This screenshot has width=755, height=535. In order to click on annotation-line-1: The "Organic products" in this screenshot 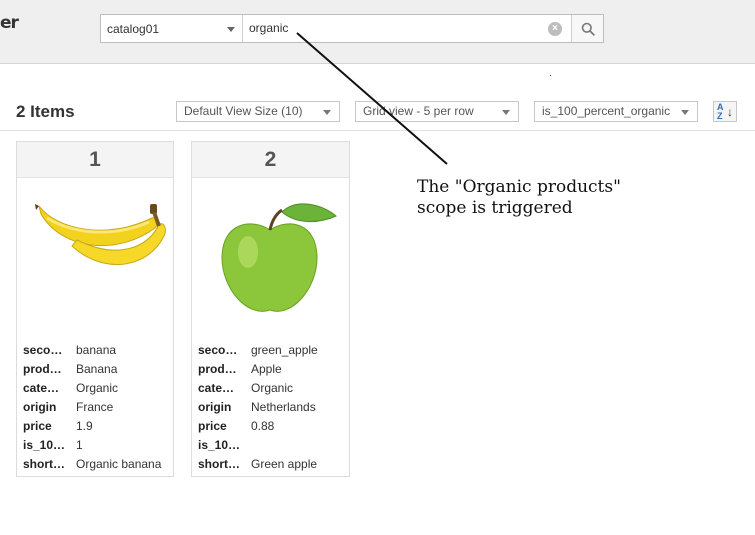, I will do `click(519, 187)`.